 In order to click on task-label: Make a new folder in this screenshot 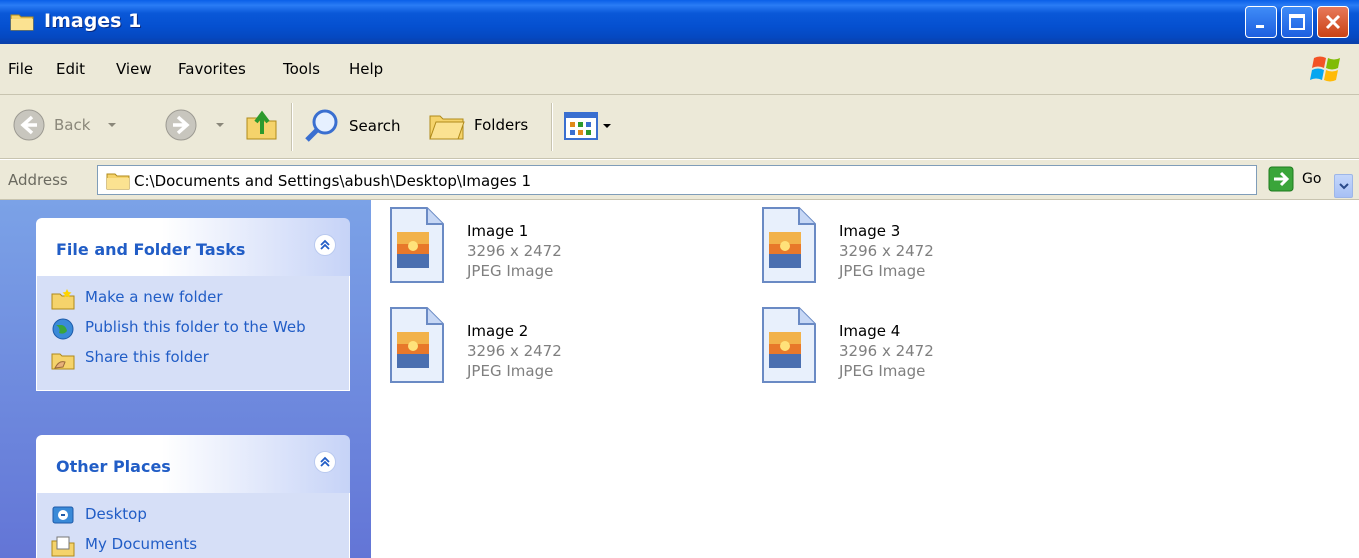, I will do `click(154, 297)`.